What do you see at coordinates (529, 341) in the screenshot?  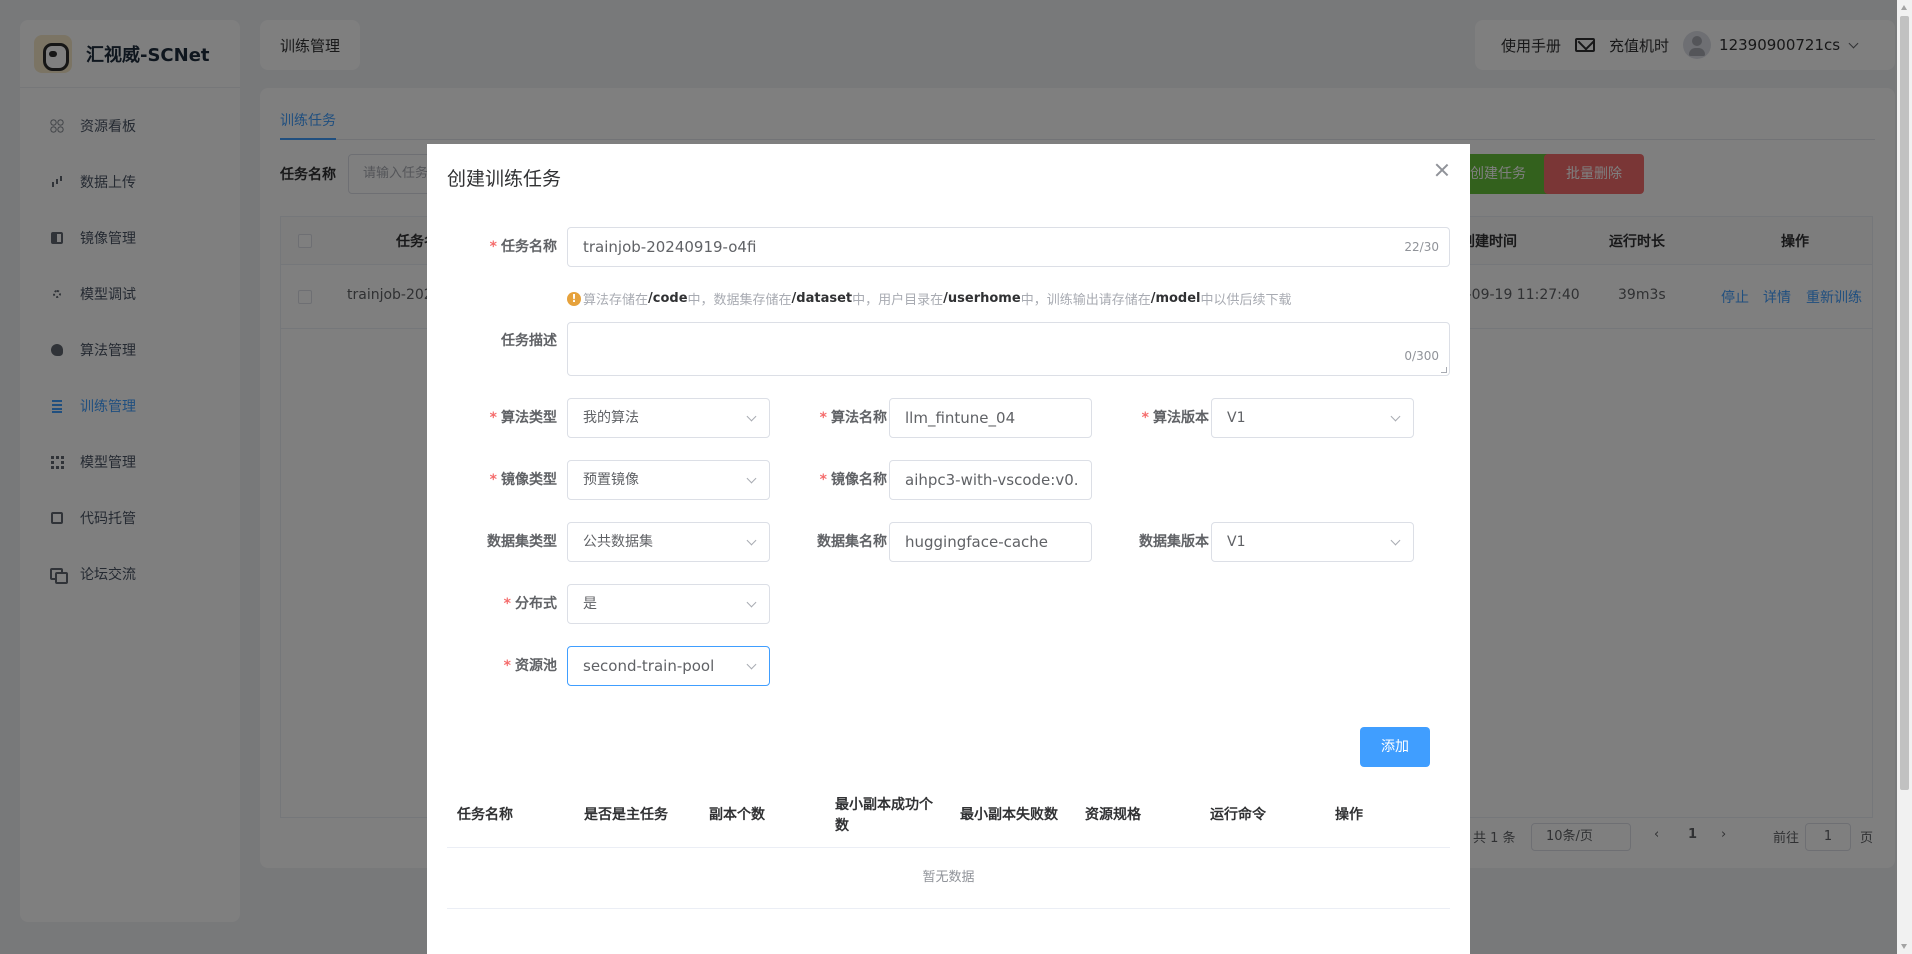 I see `task-desc-label: 任务描述` at bounding box center [529, 341].